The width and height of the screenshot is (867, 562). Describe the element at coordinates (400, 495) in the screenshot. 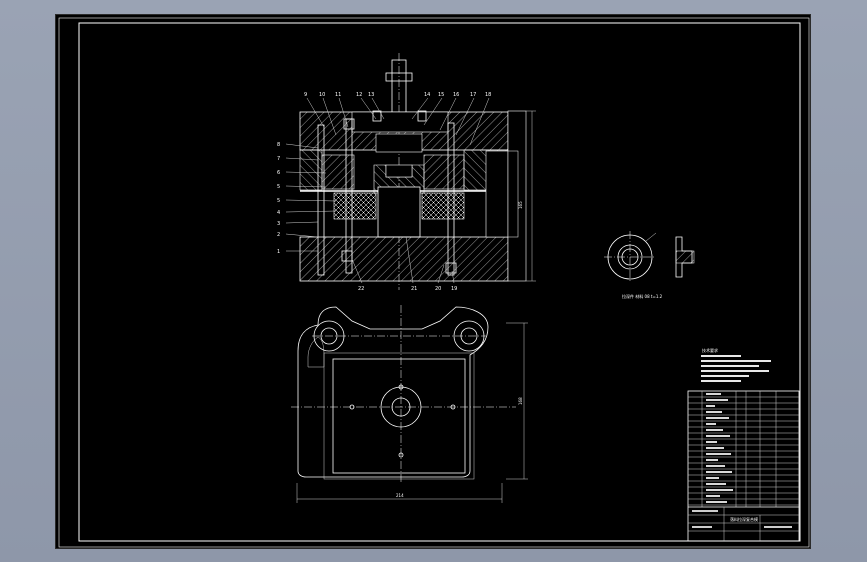

I see `plan-width-dim: 214` at that location.